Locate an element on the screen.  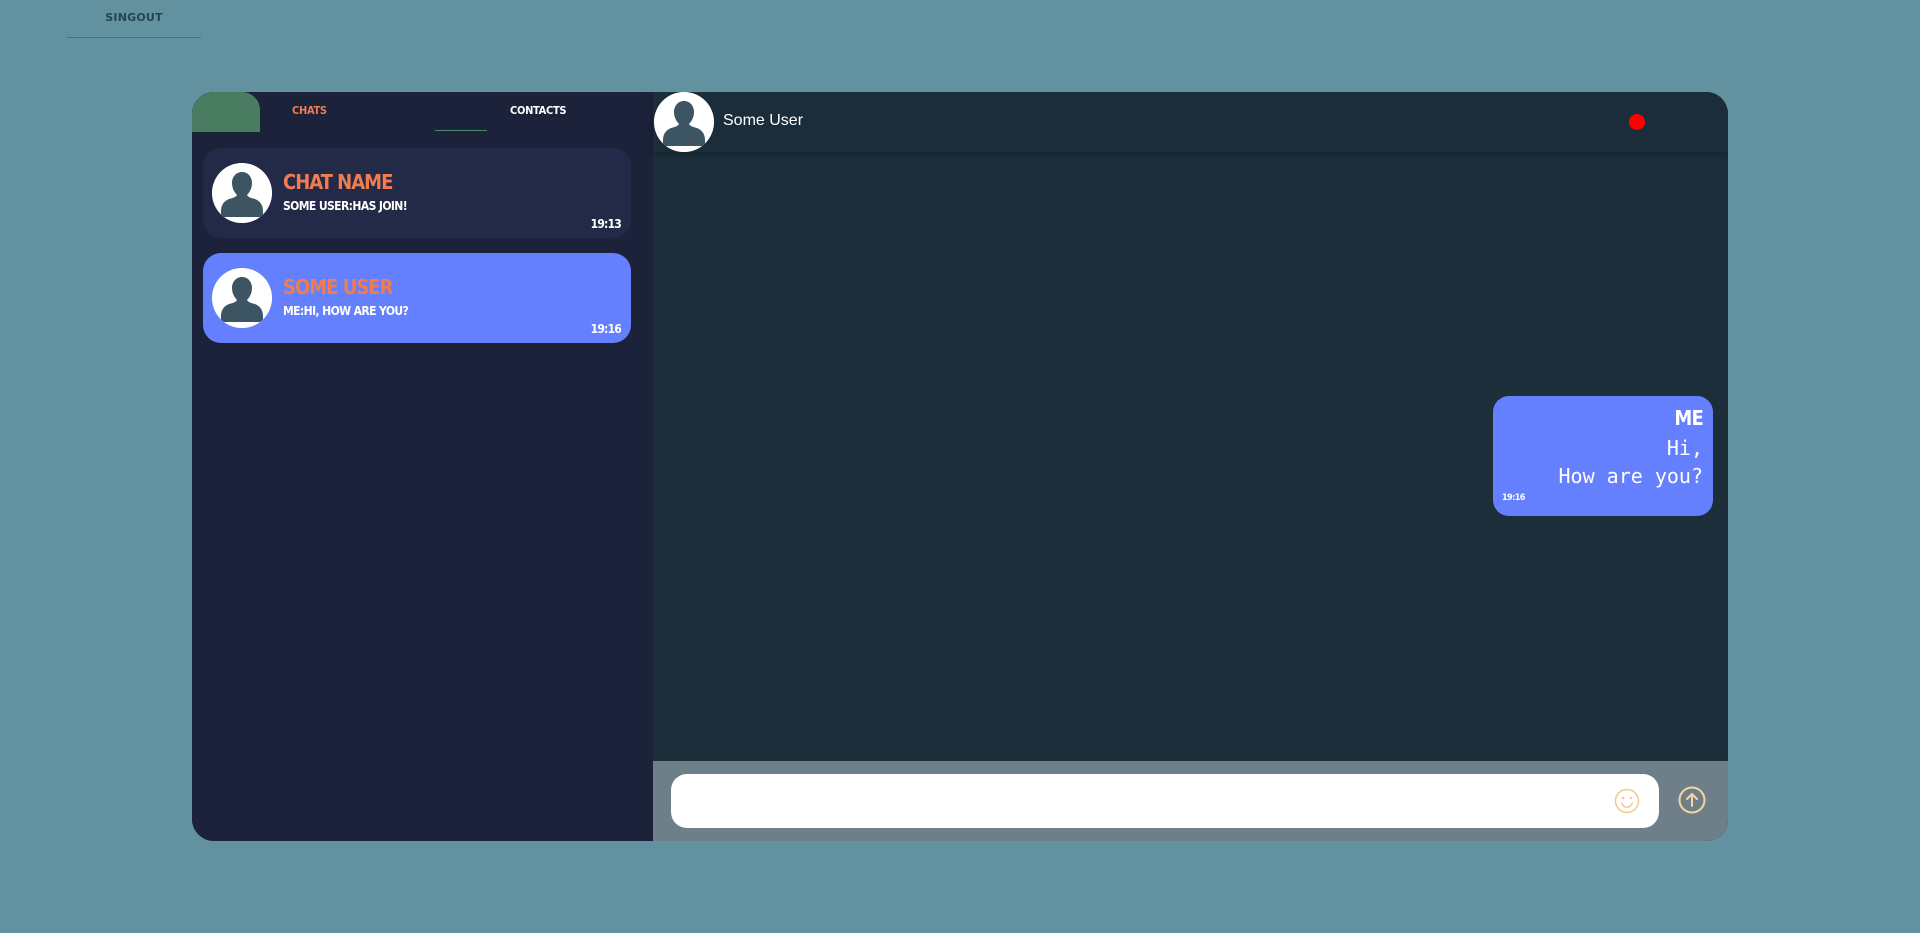
smiley-icon is located at coordinates (1627, 801).